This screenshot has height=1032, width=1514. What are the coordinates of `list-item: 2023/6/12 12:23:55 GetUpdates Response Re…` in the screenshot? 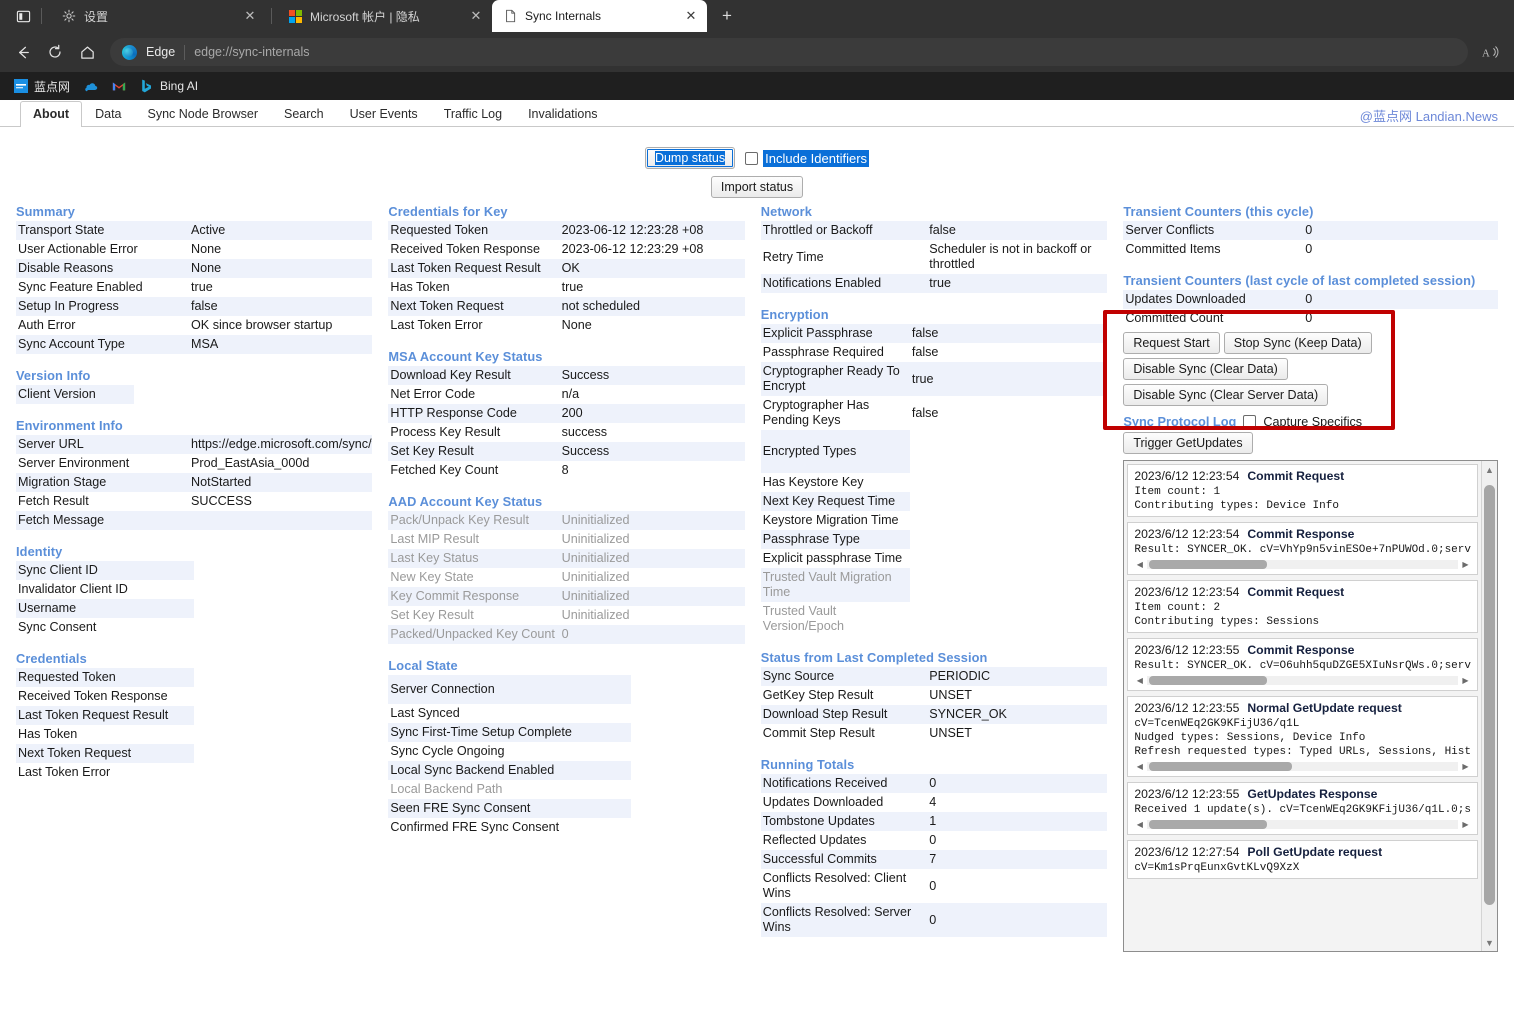 It's located at (1302, 808).